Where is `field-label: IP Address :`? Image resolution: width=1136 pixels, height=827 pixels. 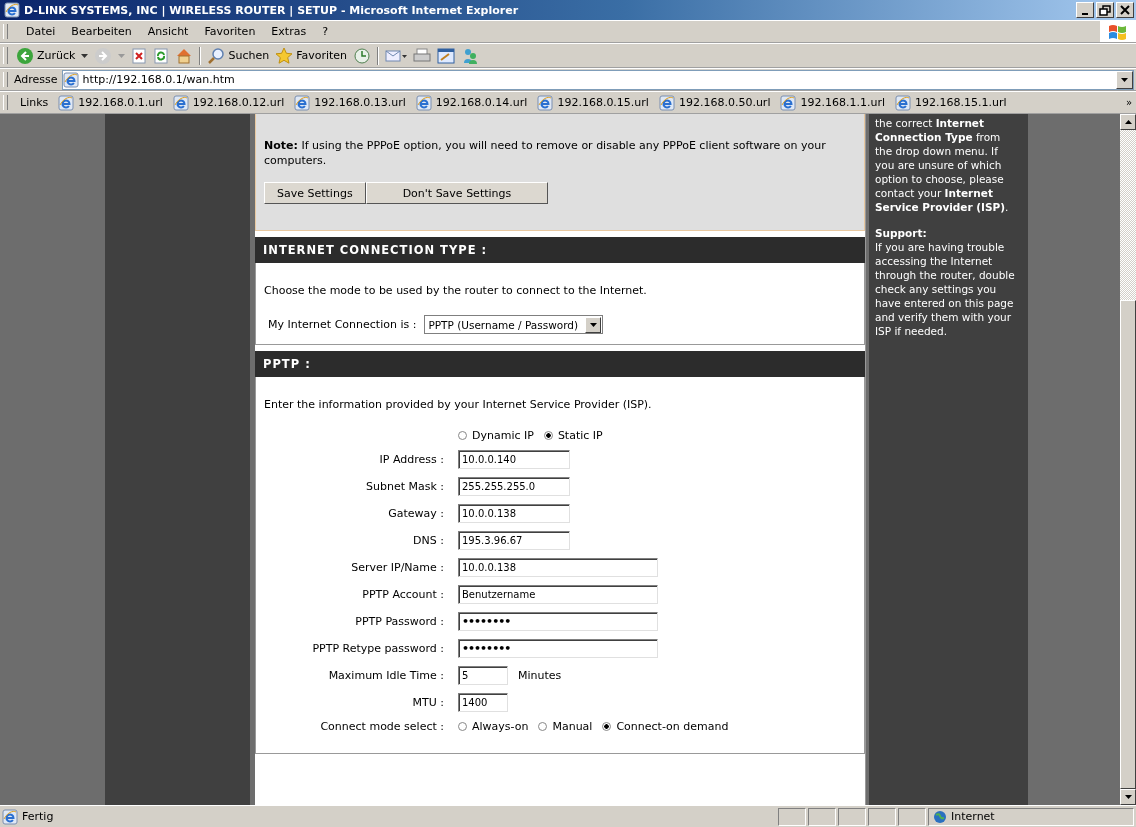
field-label: IP Address : is located at coordinates (411, 459).